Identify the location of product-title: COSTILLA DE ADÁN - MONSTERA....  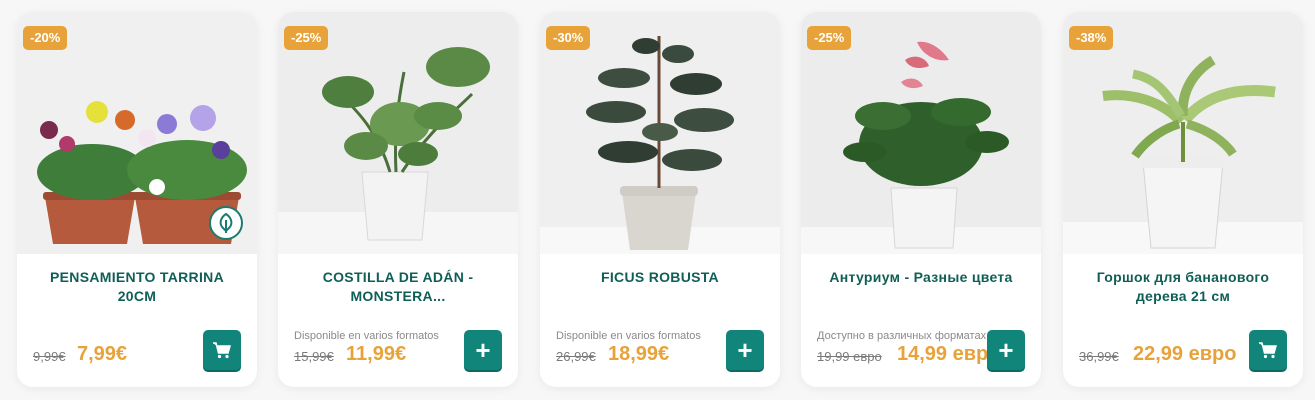
(398, 287).